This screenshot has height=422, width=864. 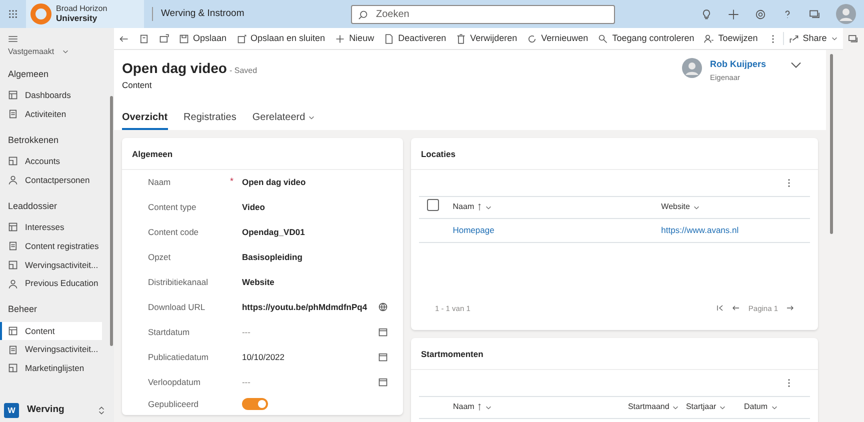 I want to click on tab: Gerelateerd, so click(x=283, y=119).